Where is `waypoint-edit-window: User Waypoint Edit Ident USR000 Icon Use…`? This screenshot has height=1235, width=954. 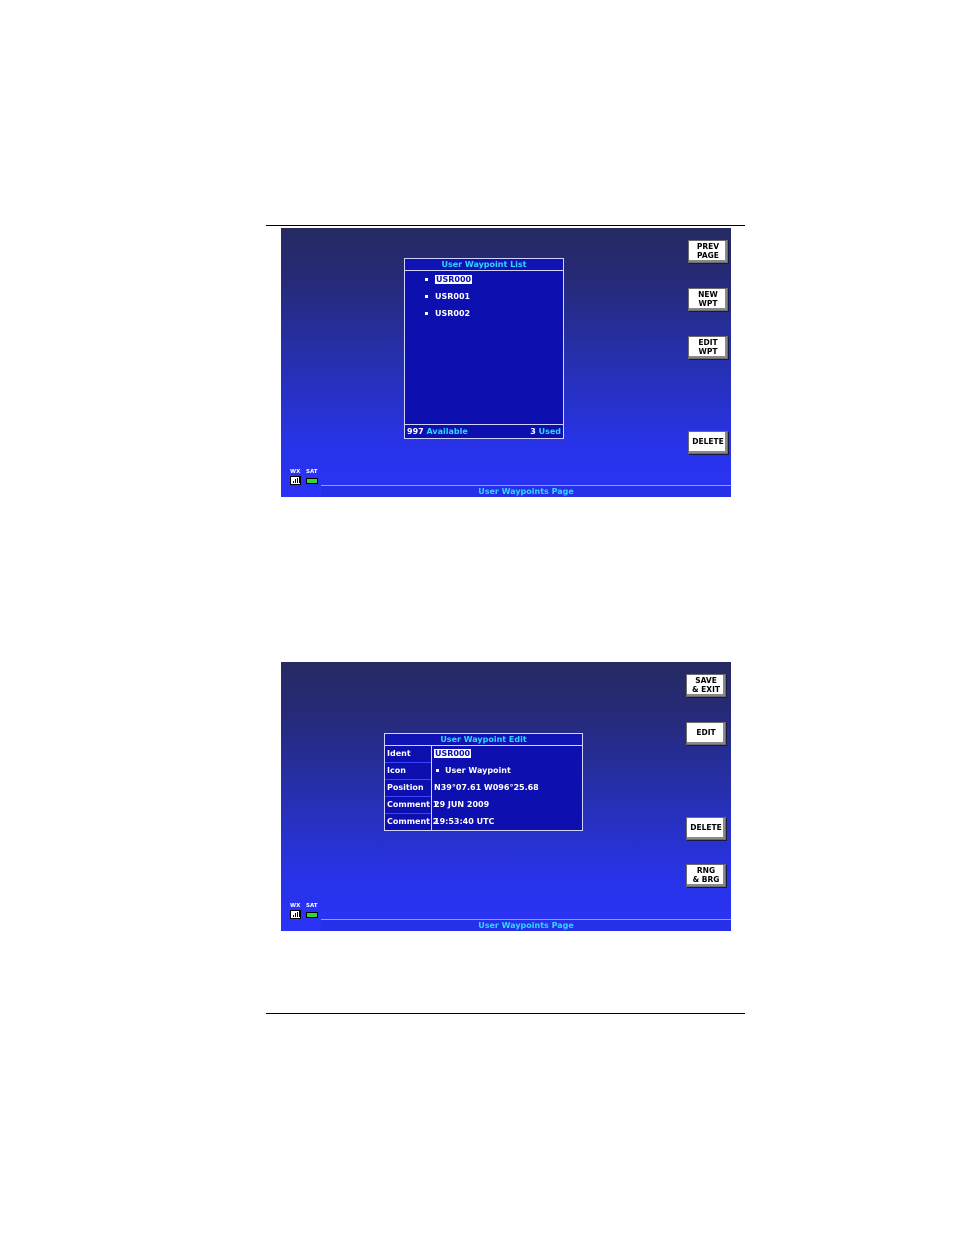 waypoint-edit-window: User Waypoint Edit Ident USR000 Icon Use… is located at coordinates (483, 782).